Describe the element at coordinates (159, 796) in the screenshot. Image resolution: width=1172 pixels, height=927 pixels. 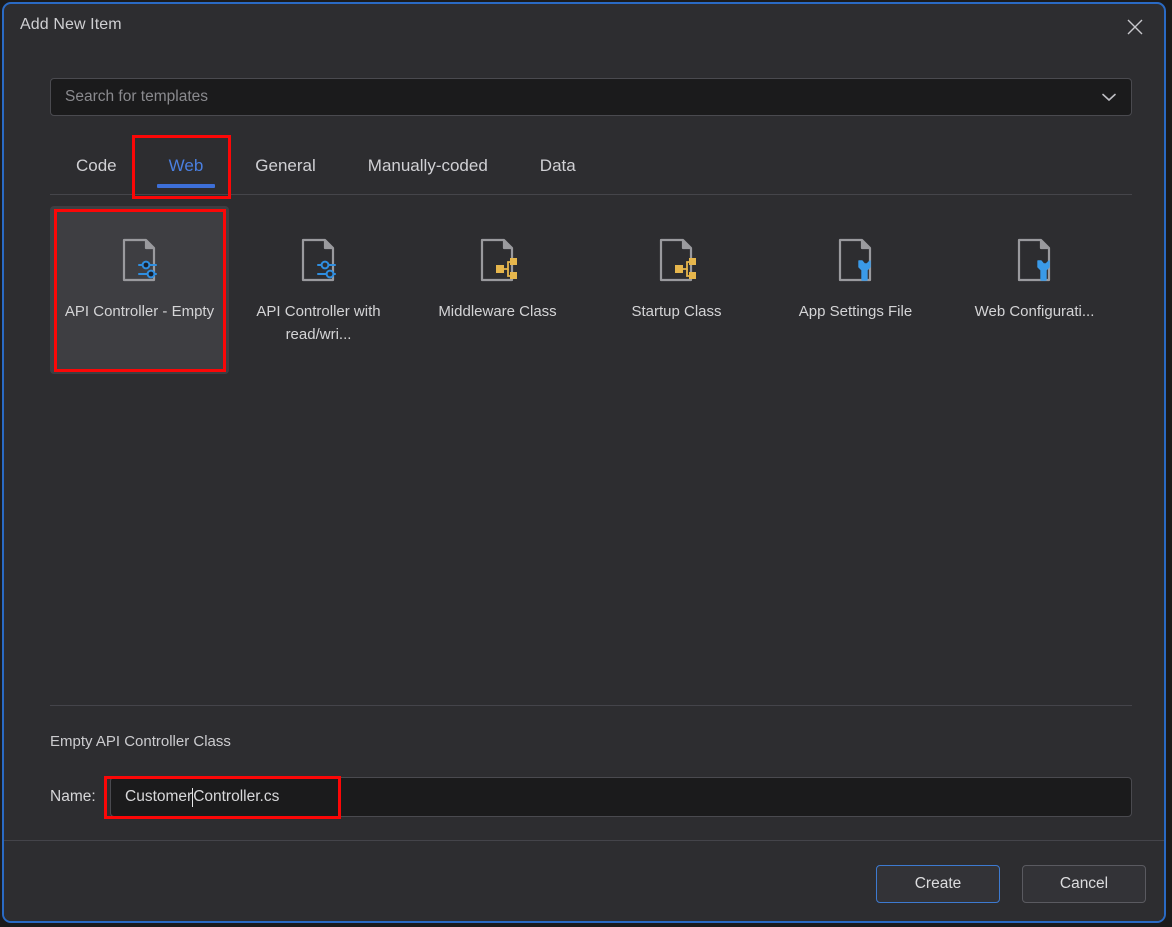
I see `name-value-before-caret: Customer` at that location.